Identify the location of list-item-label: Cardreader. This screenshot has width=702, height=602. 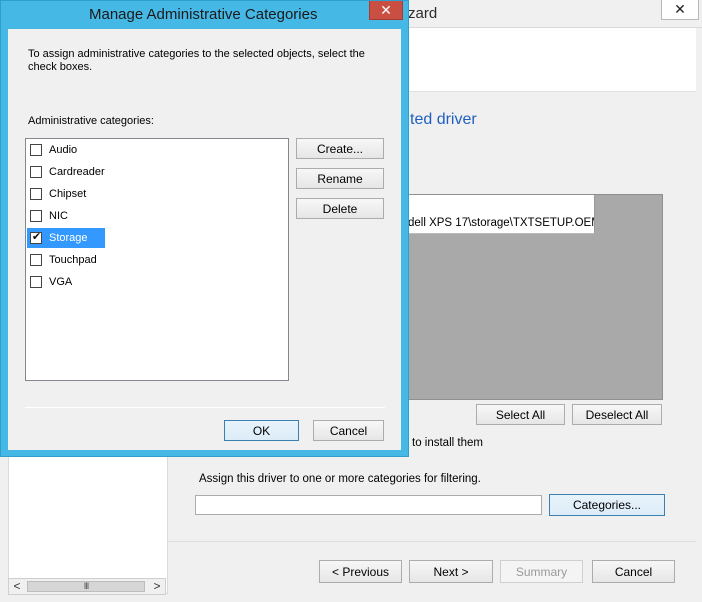
(77, 172).